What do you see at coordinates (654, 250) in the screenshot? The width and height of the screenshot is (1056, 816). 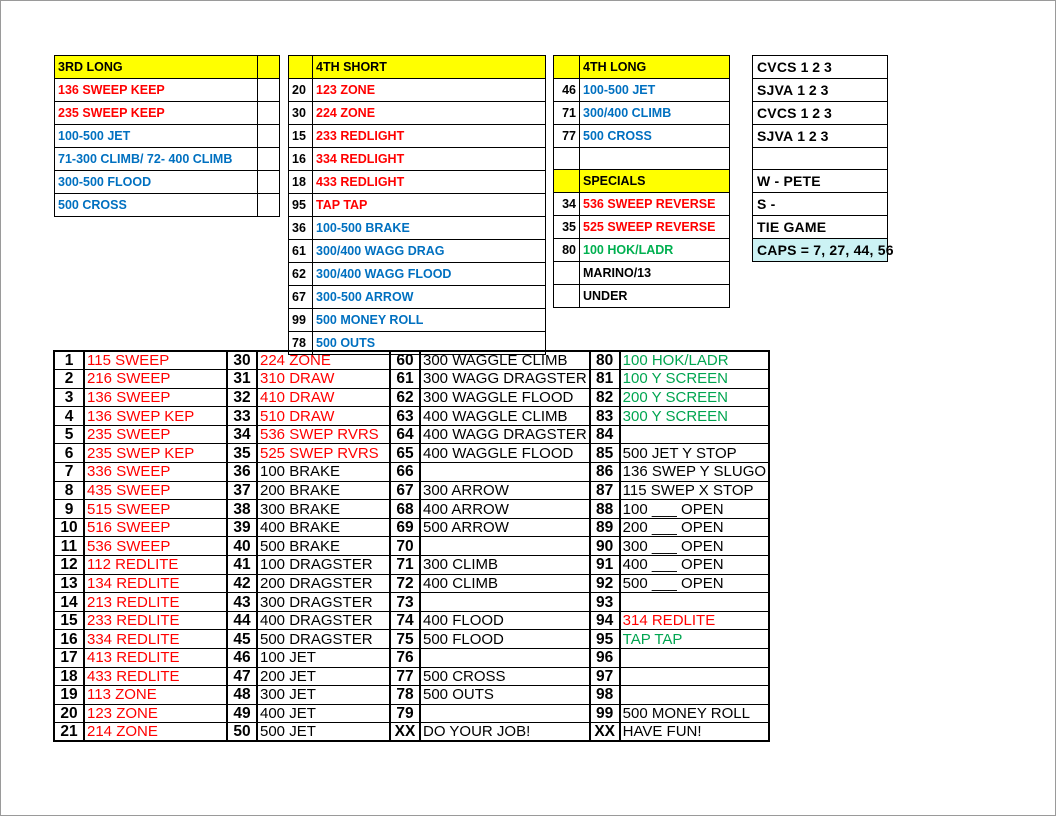 I see `play-name: 100 HOK/LADR` at bounding box center [654, 250].